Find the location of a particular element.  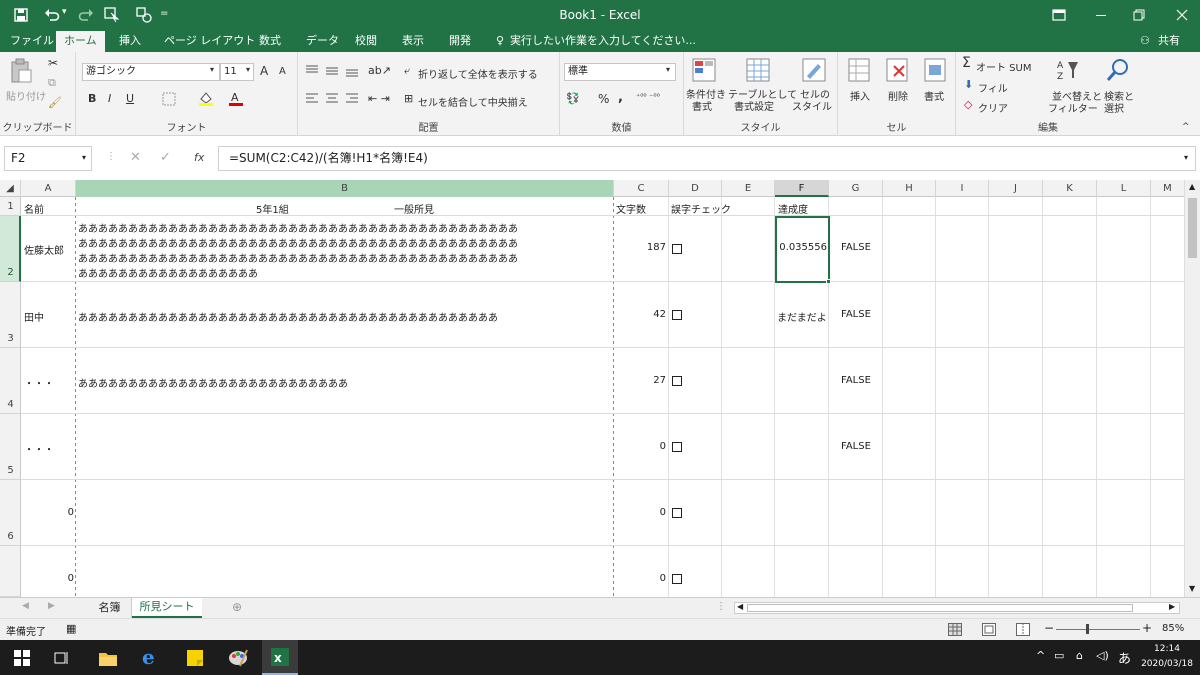

col-header-j: J is located at coordinates (1016, 188).